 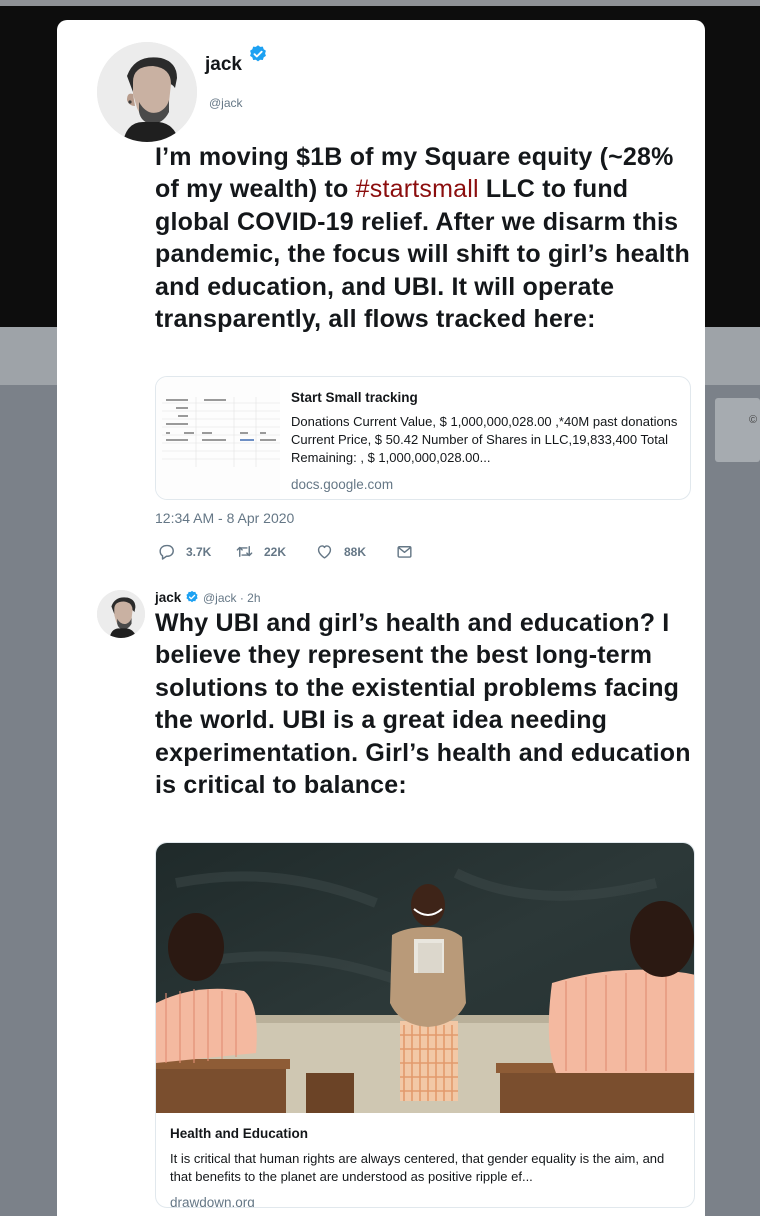 I want to click on hashtag-link: #startsmall, so click(x=417, y=189).